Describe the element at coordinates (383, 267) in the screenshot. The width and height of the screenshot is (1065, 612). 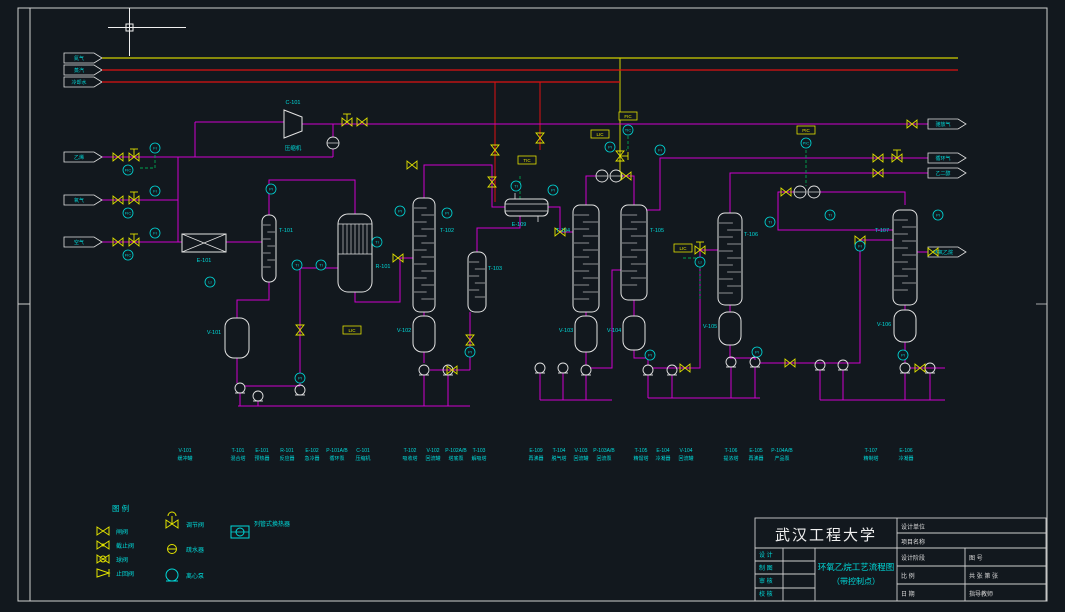
I see `equipment-tag-text: R-101` at that location.